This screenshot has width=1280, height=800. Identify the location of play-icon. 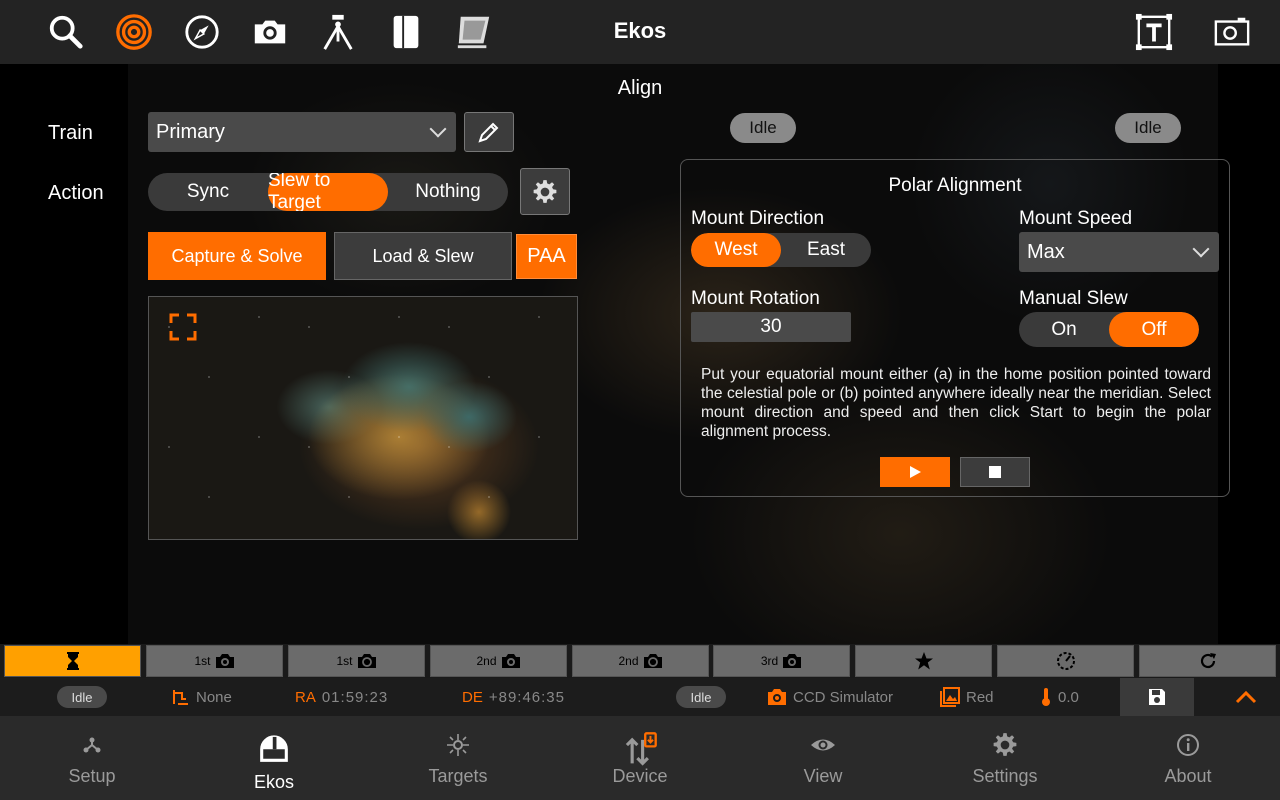
(915, 472).